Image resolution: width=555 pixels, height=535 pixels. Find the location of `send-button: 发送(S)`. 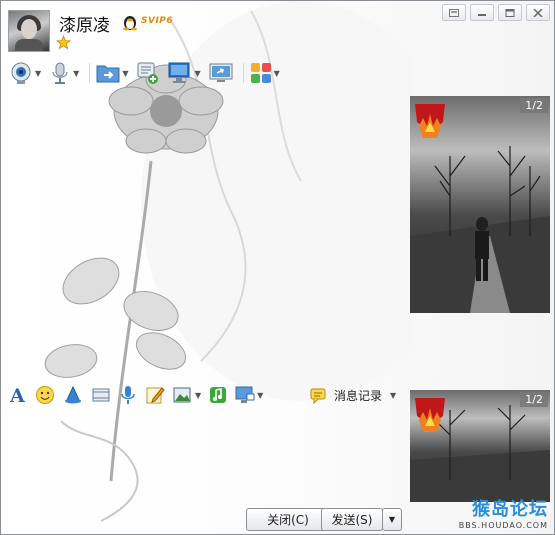

send-button: 发送(S) is located at coordinates (352, 519).